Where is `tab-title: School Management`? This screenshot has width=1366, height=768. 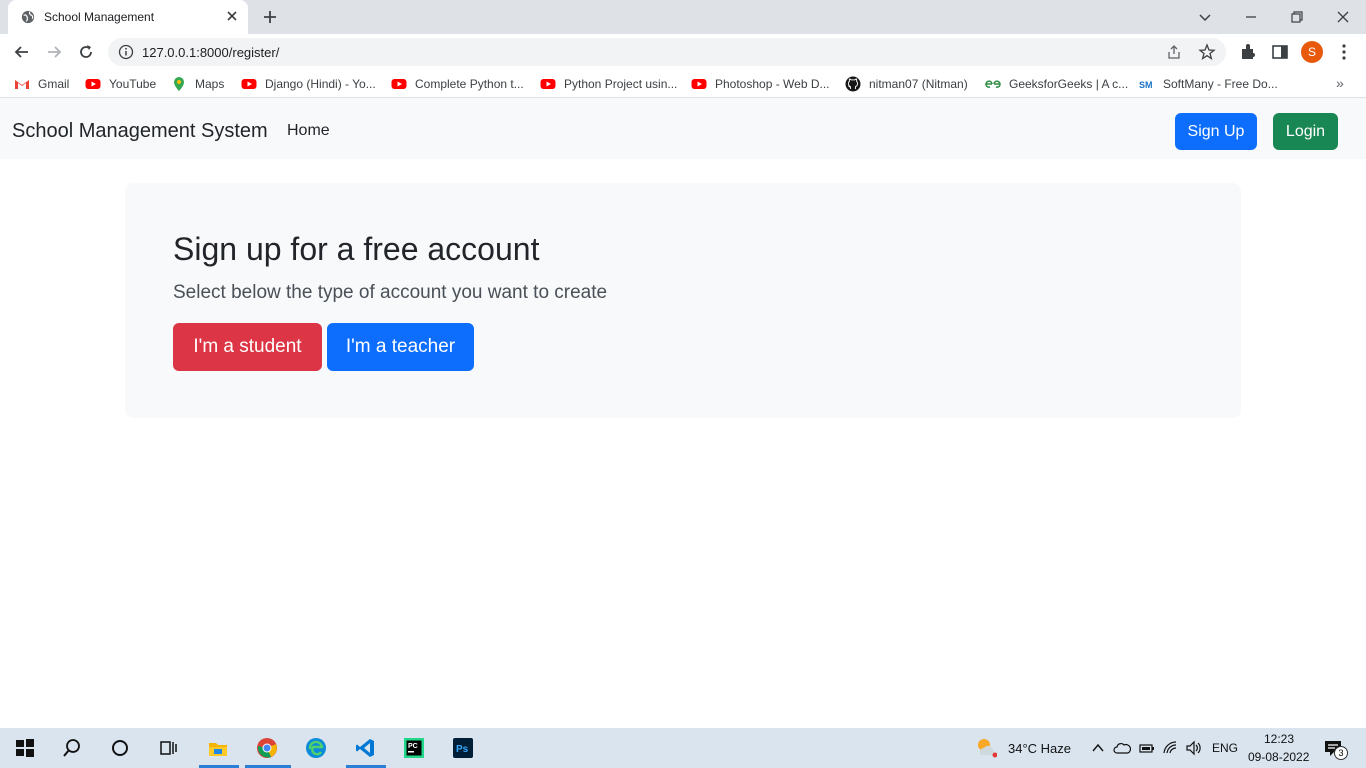 tab-title: School Management is located at coordinates (99, 17).